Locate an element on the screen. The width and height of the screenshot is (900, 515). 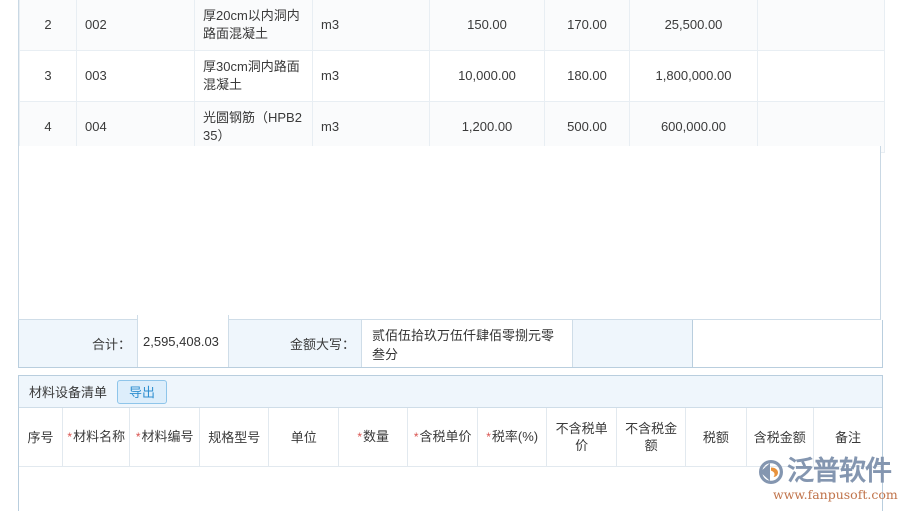
col-unit: 单位 is located at coordinates (303, 437).